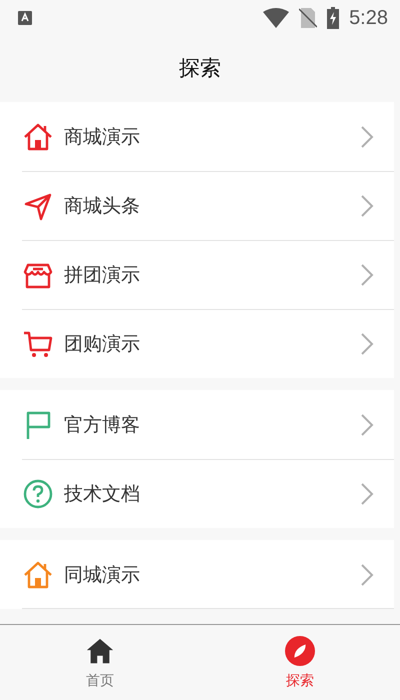 Image resolution: width=400 pixels, height=700 pixels. I want to click on menu-item: 官方博客, so click(197, 424).